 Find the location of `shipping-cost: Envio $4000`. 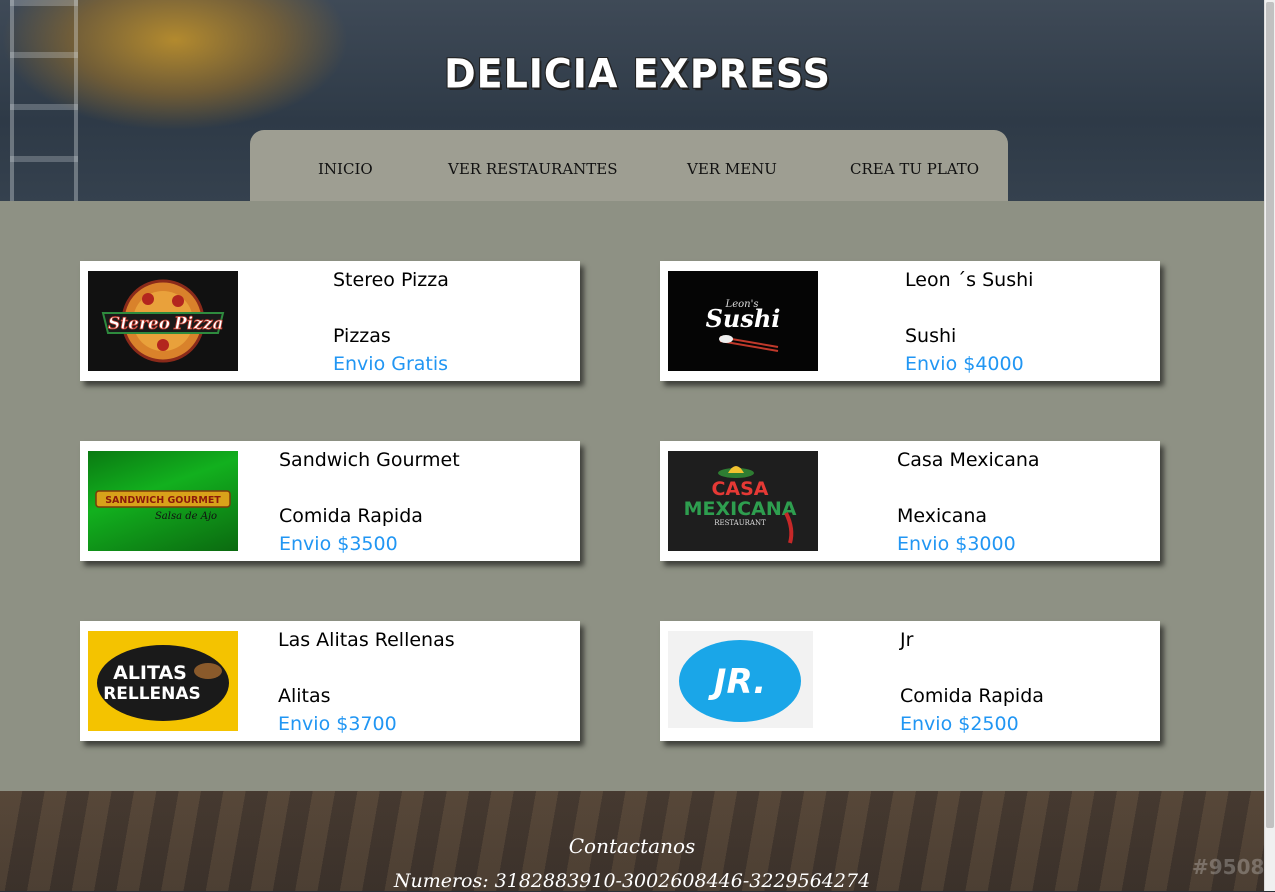

shipping-cost: Envio $4000 is located at coordinates (964, 364).